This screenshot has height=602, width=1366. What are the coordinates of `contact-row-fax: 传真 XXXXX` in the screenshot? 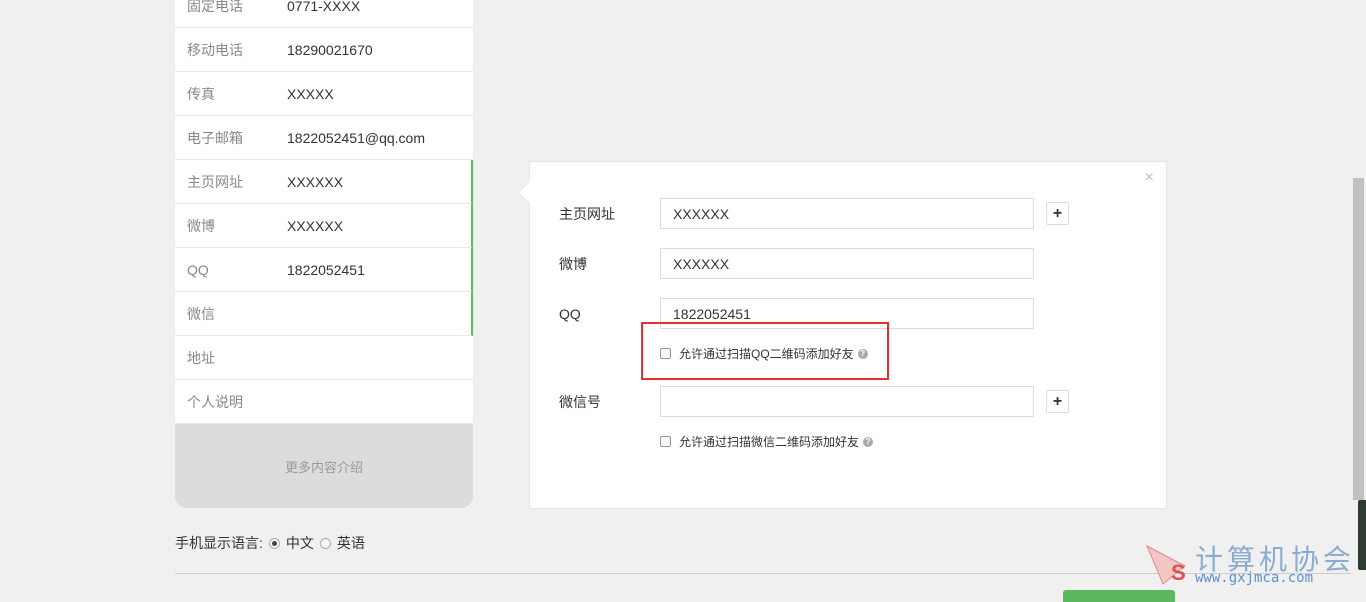 It's located at (324, 94).